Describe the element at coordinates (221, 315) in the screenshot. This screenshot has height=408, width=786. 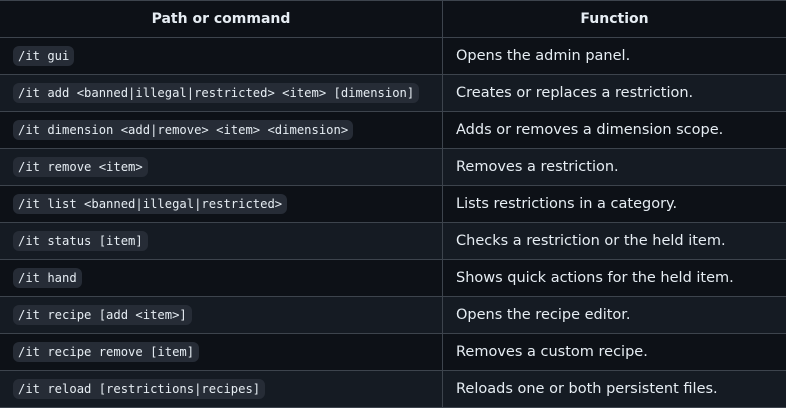
I see `command-cell: /it recipe [add <item>]` at that location.